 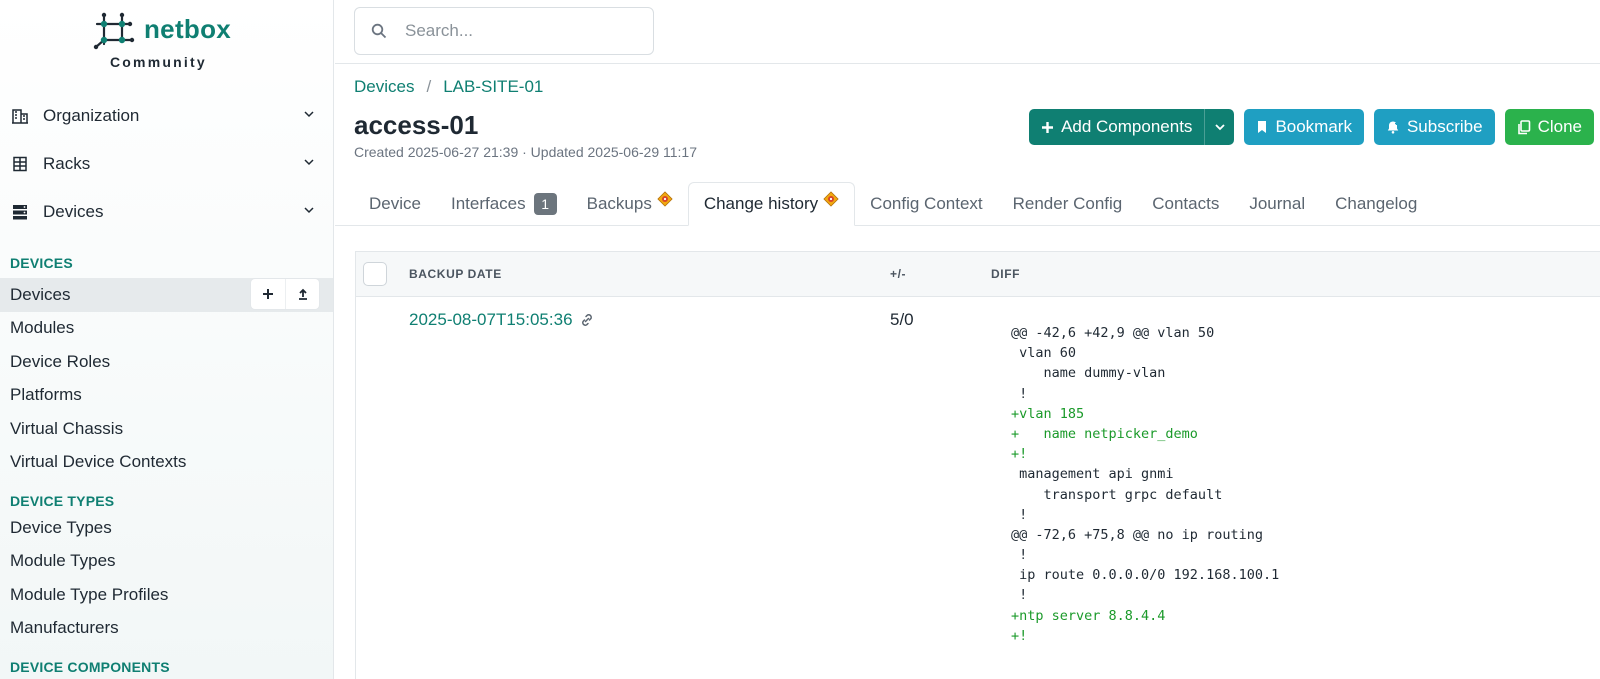 I want to click on add-components-label: Add Components, so click(x=1127, y=126).